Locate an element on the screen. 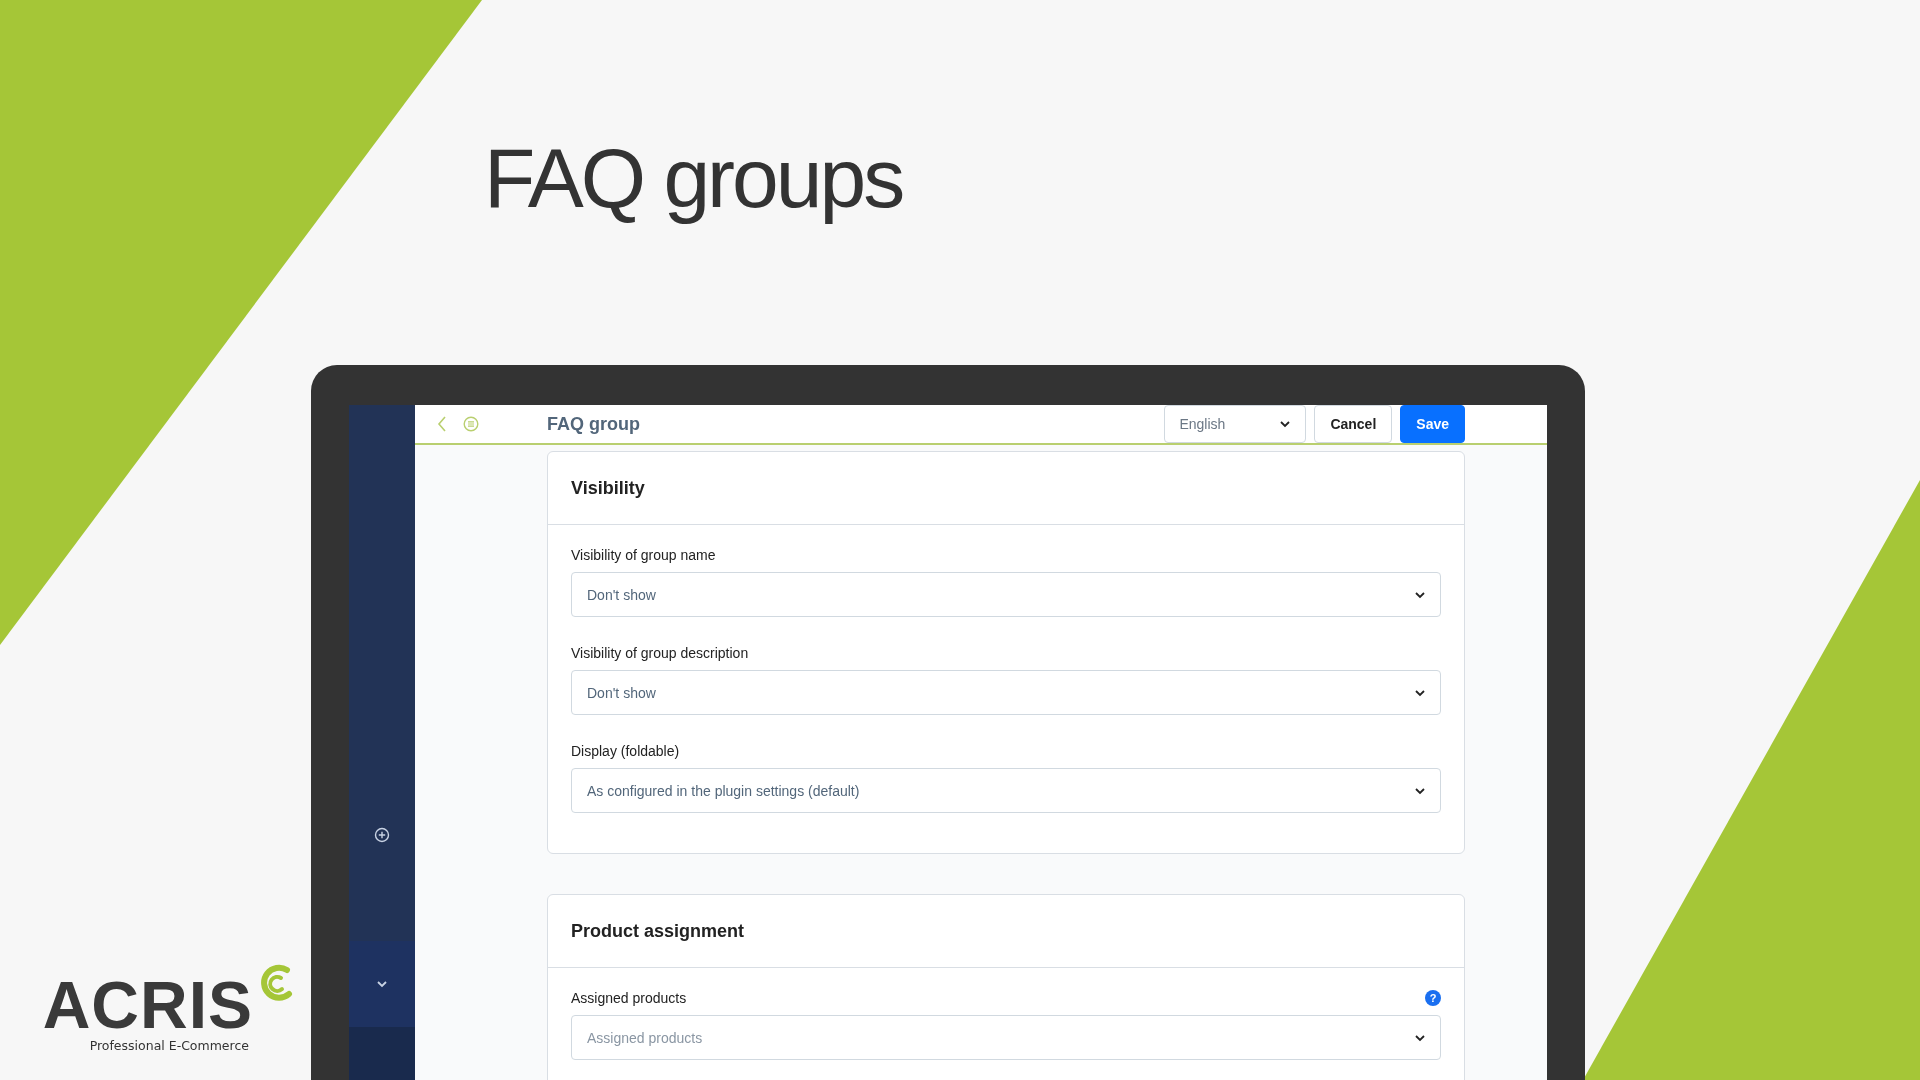 The width and height of the screenshot is (1920, 1080). card-title: Visibility is located at coordinates (608, 488).